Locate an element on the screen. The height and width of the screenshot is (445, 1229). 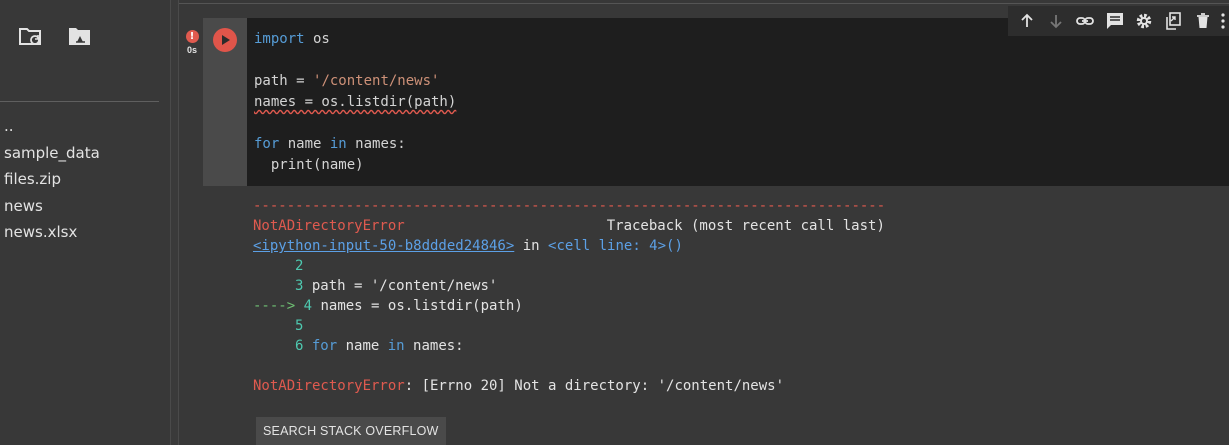
file-panel: .. sample_data files.zip news news.xlsx is located at coordinates (85, 222).